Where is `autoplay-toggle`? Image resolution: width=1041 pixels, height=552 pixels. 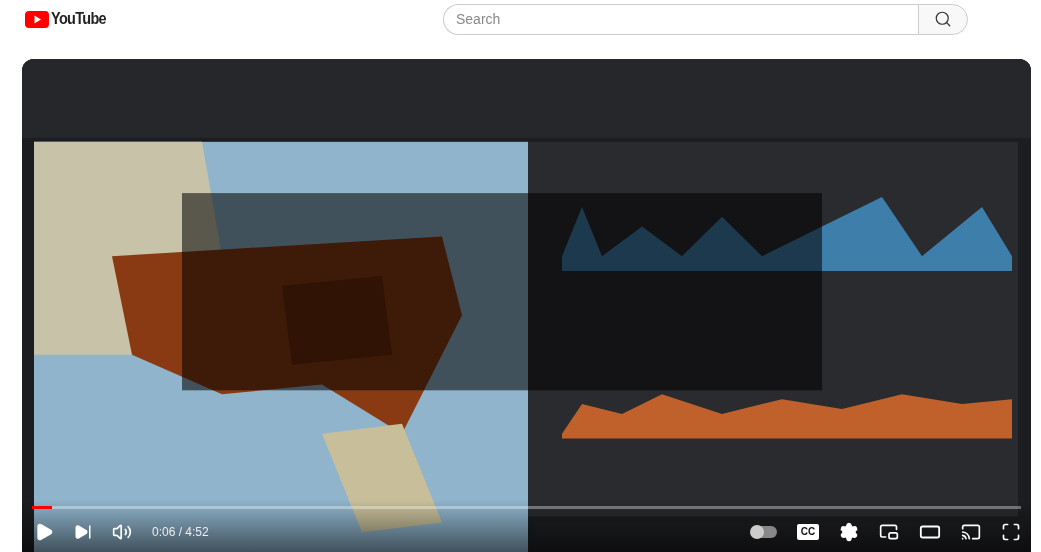 autoplay-toggle is located at coordinates (764, 532).